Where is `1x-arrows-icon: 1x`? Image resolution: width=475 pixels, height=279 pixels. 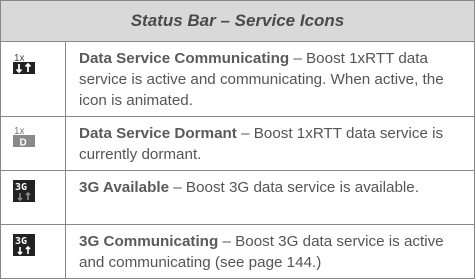 1x-arrows-icon: 1x is located at coordinates (24, 63).